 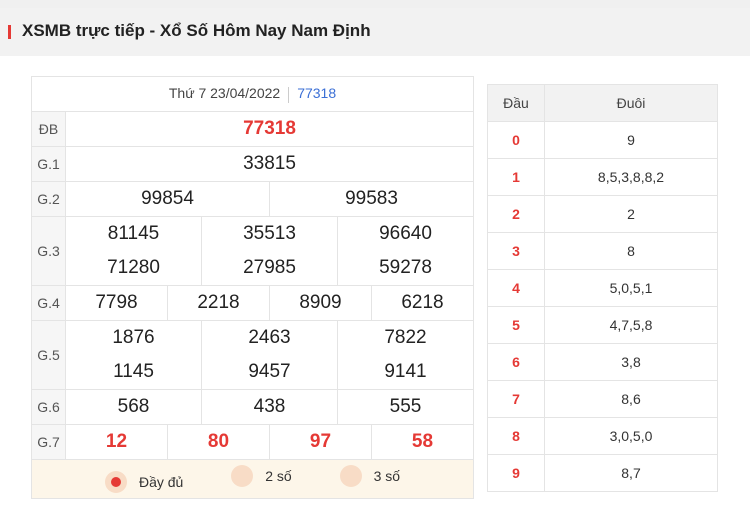 What do you see at coordinates (269, 372) in the screenshot?
I see `g5-number: 9457` at bounding box center [269, 372].